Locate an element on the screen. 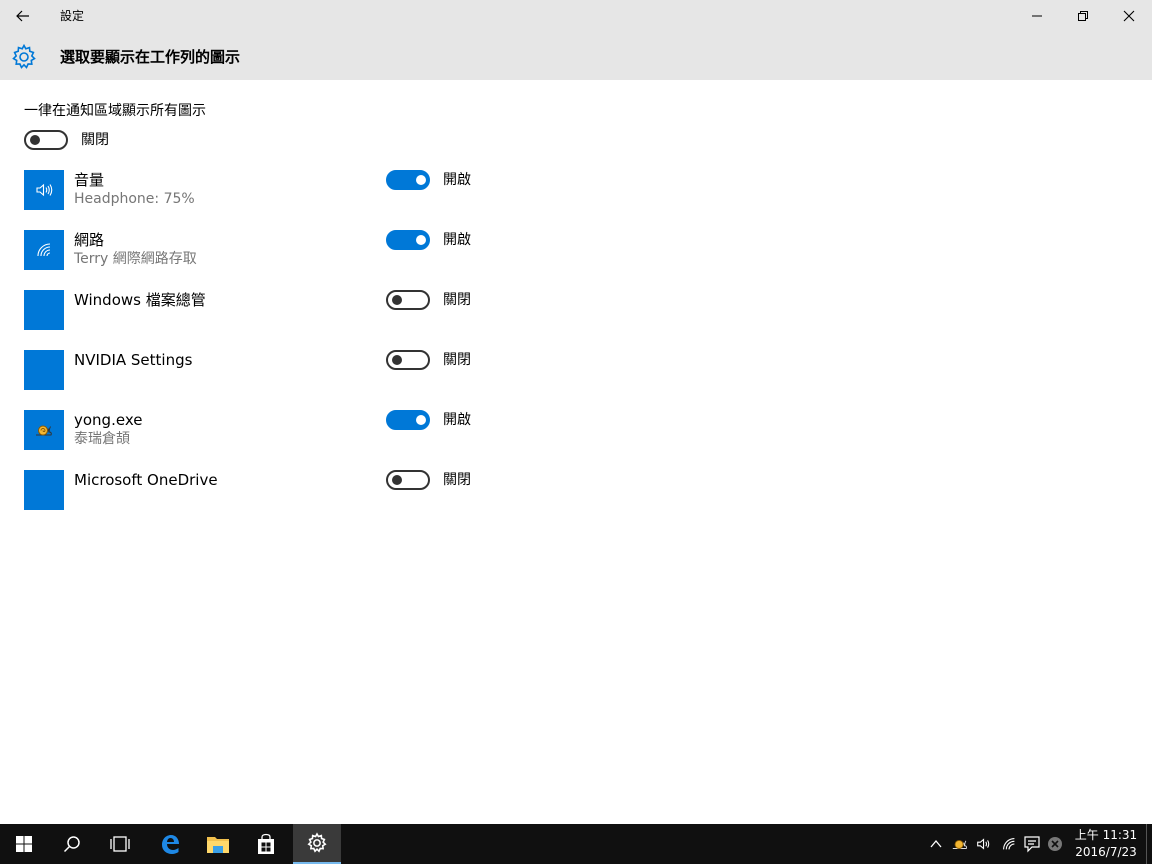  app-name: 音量 is located at coordinates (89, 180).